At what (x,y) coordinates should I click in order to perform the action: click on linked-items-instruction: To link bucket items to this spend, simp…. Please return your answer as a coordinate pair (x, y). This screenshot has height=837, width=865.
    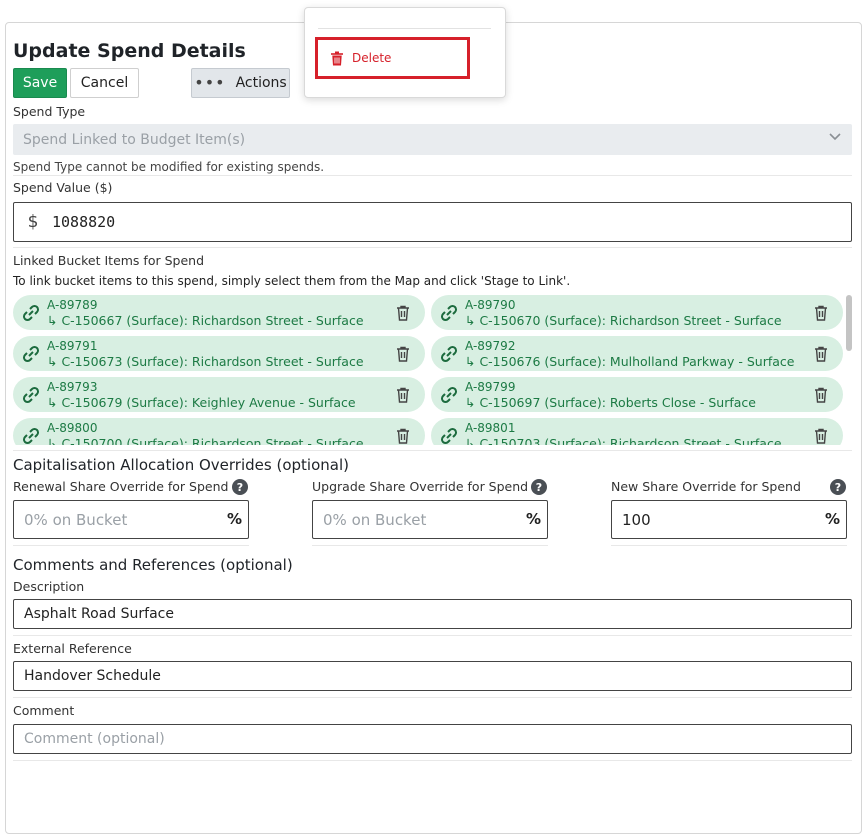
    Looking at the image, I should click on (292, 281).